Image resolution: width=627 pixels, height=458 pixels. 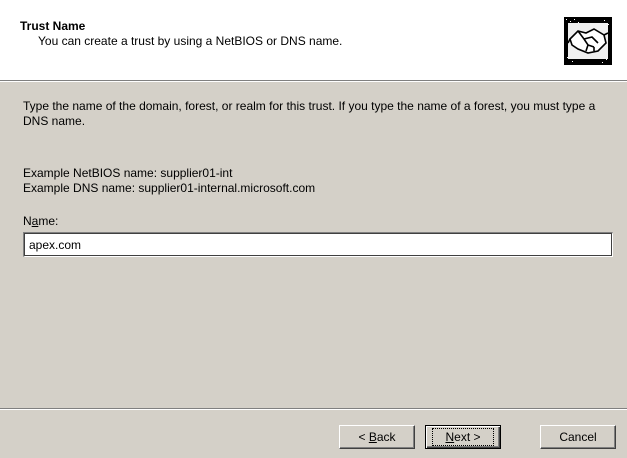 What do you see at coordinates (313, 409) in the screenshot?
I see `footer-divider-highlight` at bounding box center [313, 409].